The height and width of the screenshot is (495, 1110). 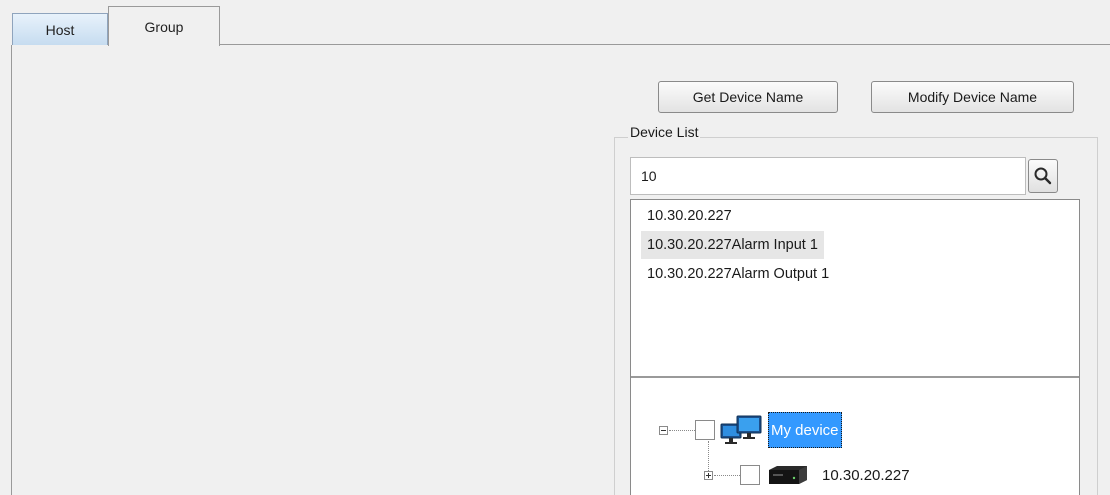 I want to click on search-result-item: 10.30.20.227Alarm Output 1, so click(x=738, y=274).